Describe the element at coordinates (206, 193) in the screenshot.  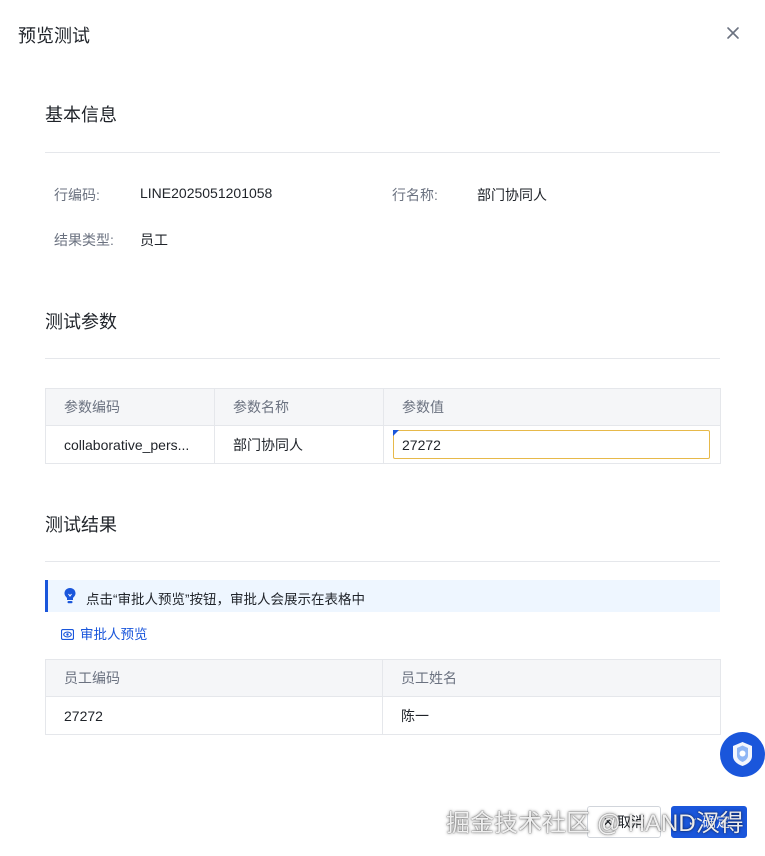
I see `row-code-value: LINE2025051201058` at that location.